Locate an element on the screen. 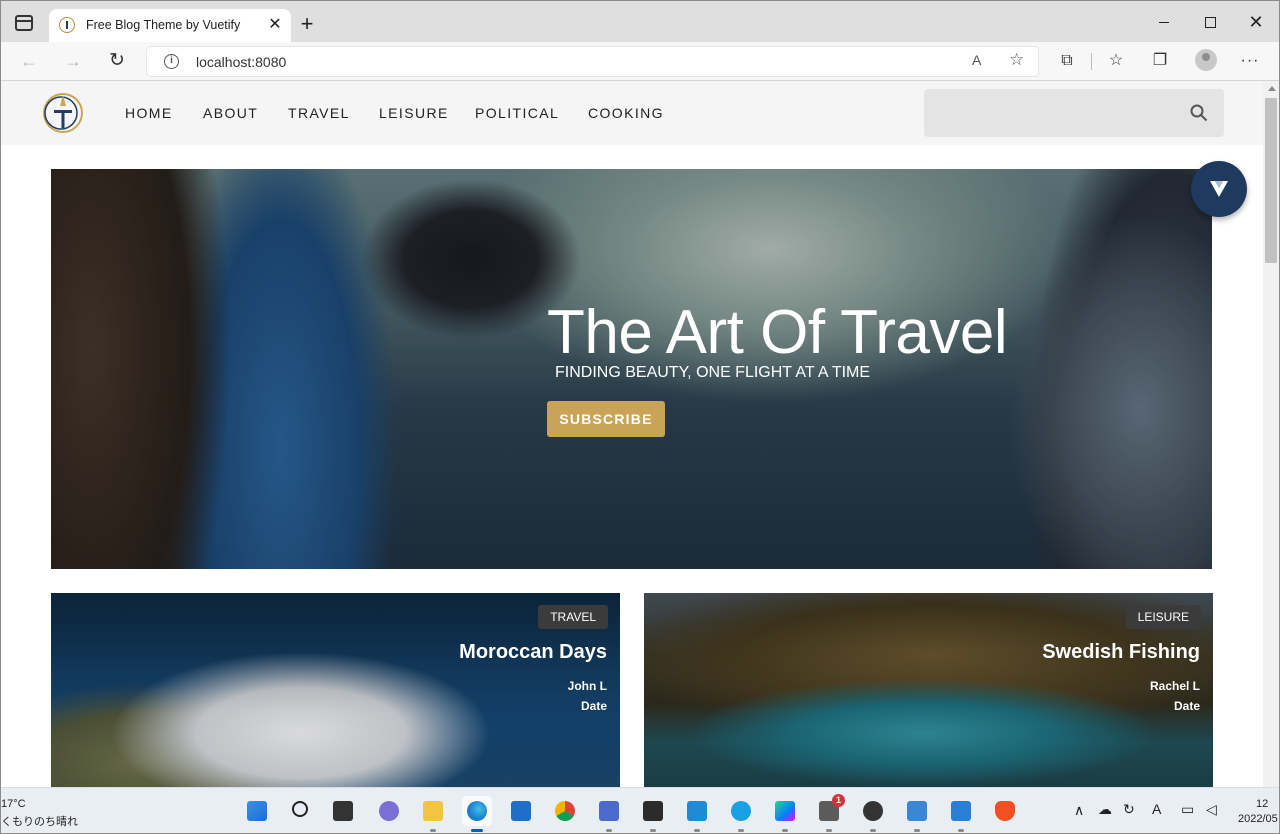  minimize-button is located at coordinates (1164, 22).